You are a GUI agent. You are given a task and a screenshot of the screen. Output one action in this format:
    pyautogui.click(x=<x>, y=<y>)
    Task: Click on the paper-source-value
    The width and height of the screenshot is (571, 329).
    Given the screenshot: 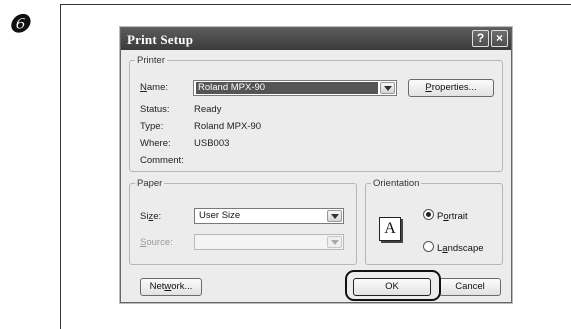 What is the action you would take?
    pyautogui.click(x=261, y=242)
    